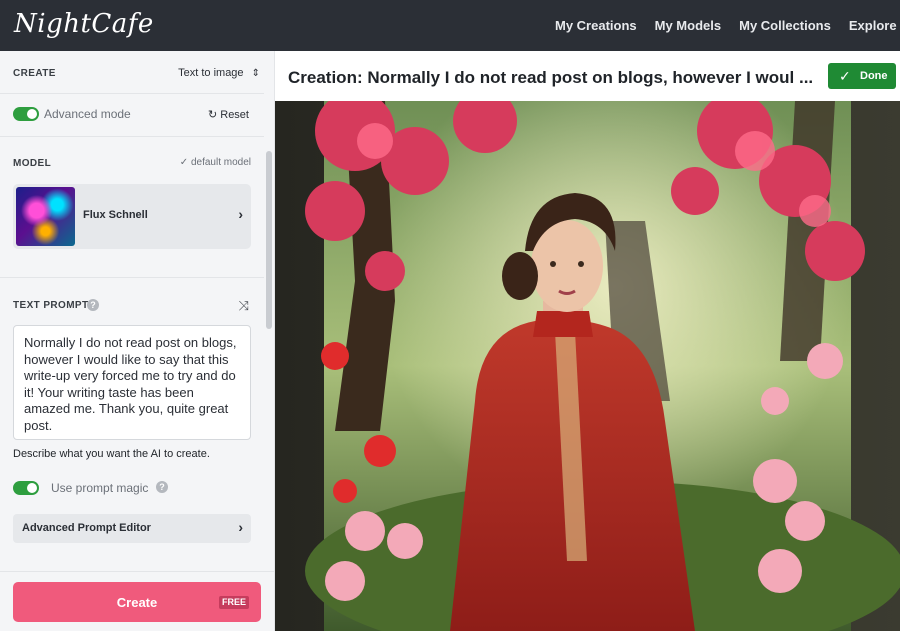 The image size is (900, 631). I want to click on prompt-magic-row: Use prompt magic ?, so click(132, 488).